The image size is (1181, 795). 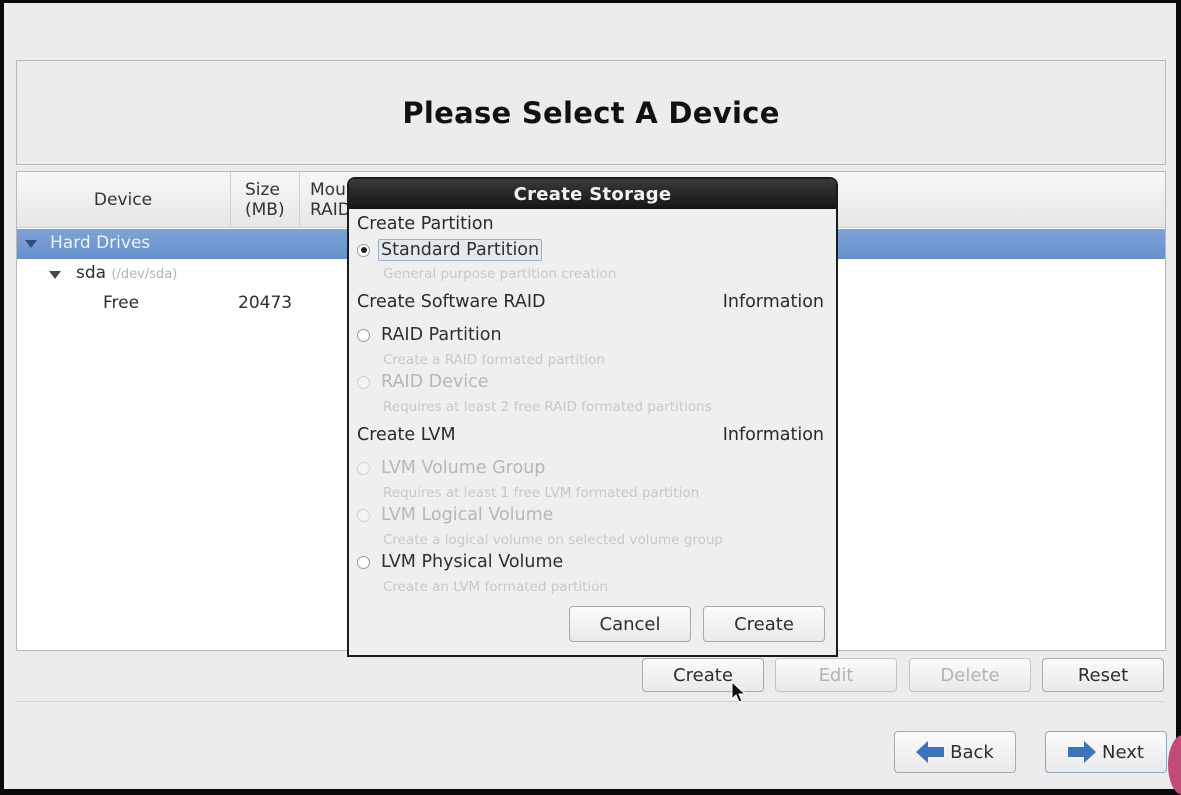 I want to click on edit-button-label: Edit, so click(x=836, y=675).